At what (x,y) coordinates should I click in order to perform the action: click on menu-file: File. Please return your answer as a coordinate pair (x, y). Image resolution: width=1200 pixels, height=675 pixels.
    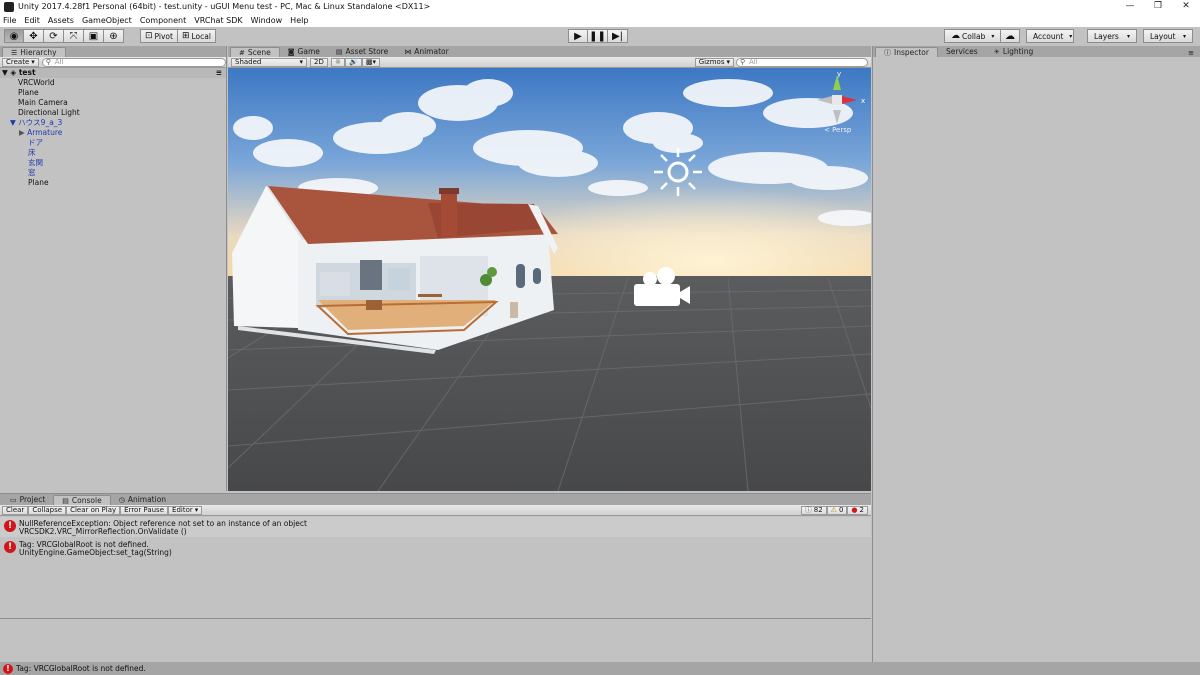
    Looking at the image, I should click on (9, 20).